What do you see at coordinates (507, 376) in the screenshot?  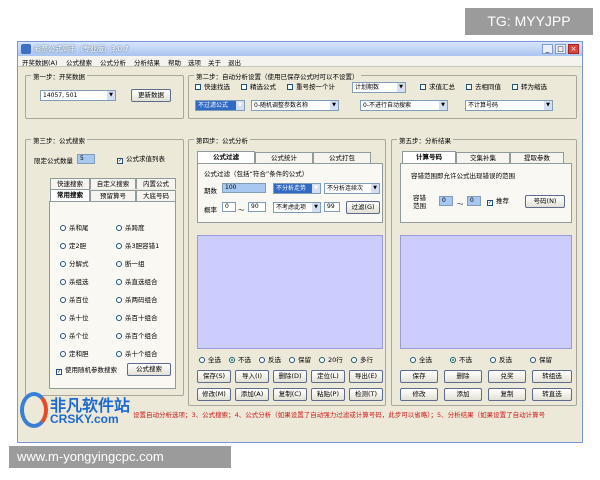 I see `redeem-button: 兑奖` at bounding box center [507, 376].